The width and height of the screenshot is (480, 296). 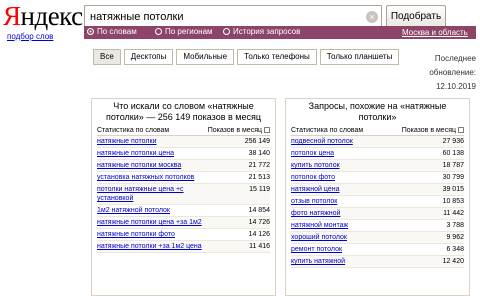 I want to click on impressions-count: 39 015, so click(x=453, y=189).